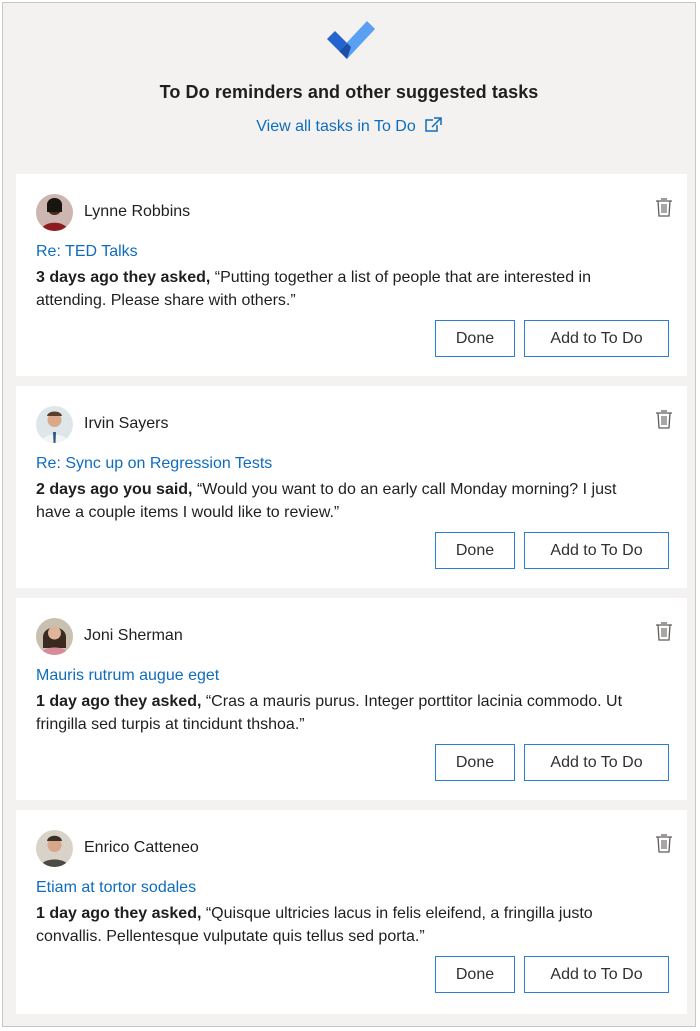 The height and width of the screenshot is (1031, 700). What do you see at coordinates (87, 252) in the screenshot?
I see `email-subject-link: Re: TED Talks` at bounding box center [87, 252].